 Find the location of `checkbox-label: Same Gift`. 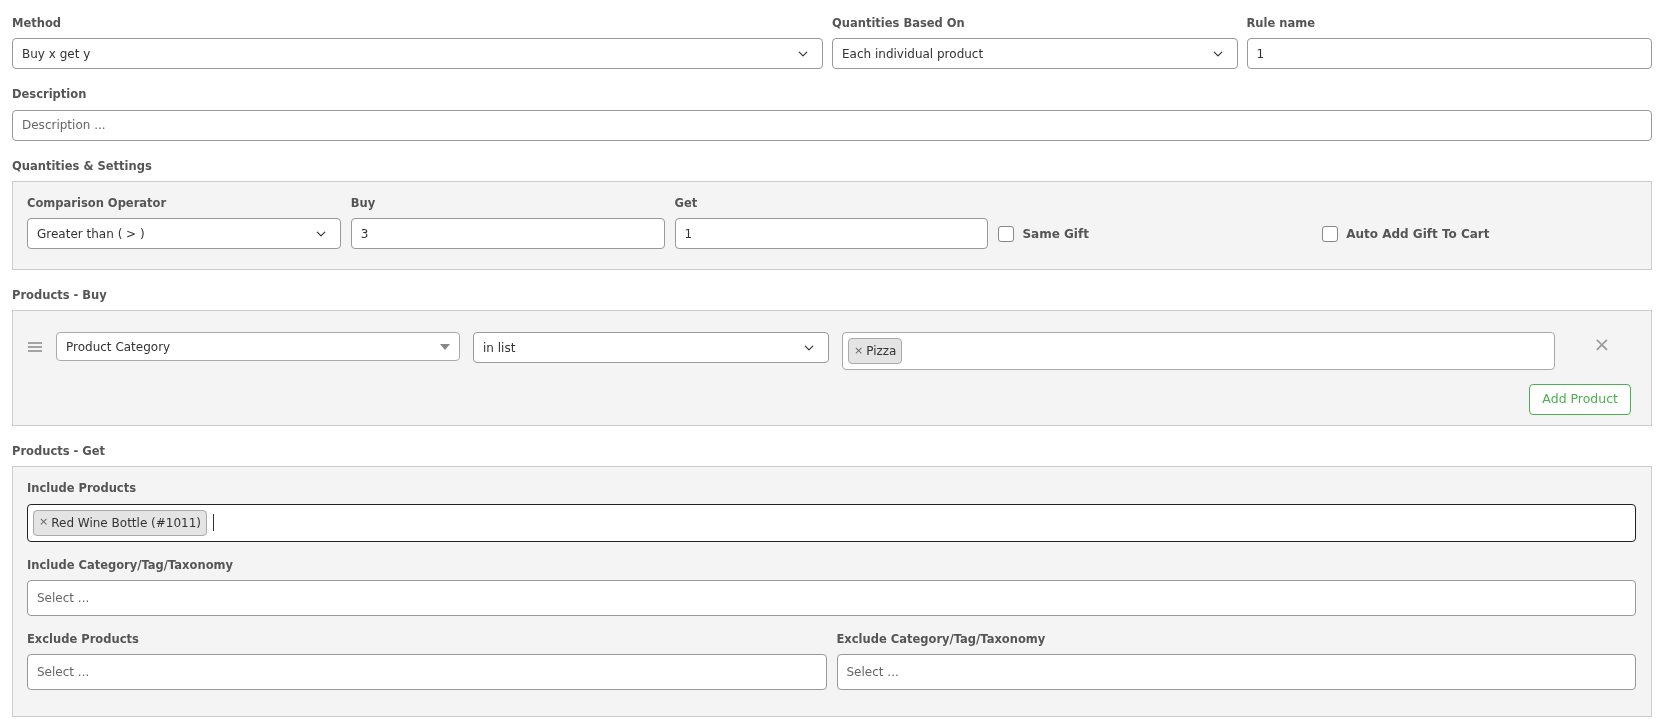

checkbox-label: Same Gift is located at coordinates (1055, 234).